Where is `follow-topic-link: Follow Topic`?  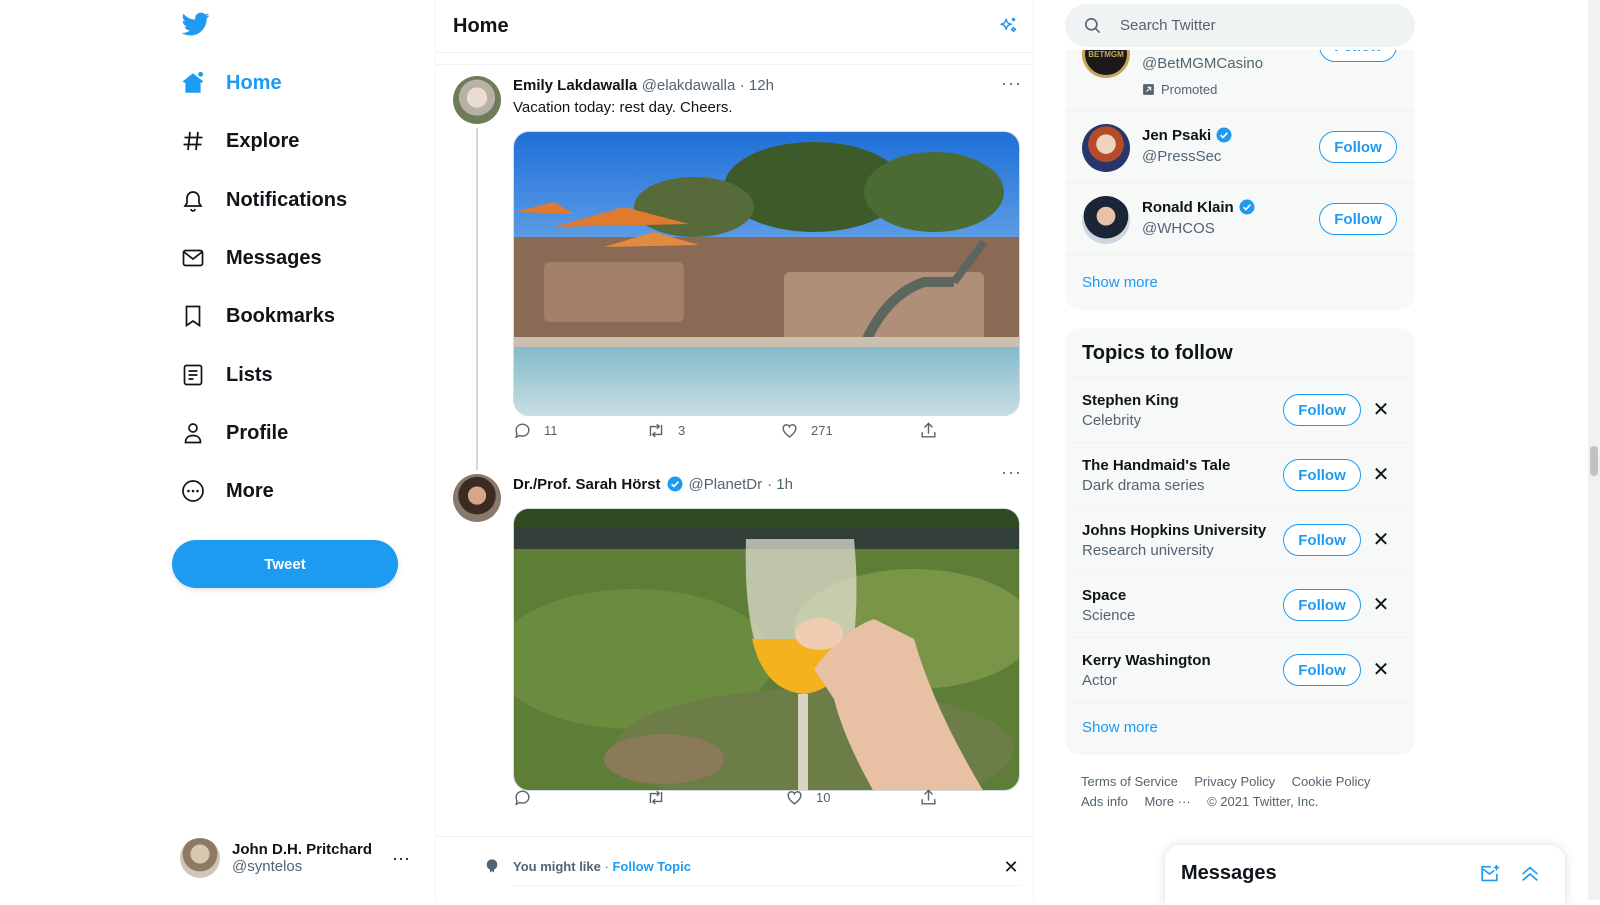
follow-topic-link: Follow Topic is located at coordinates (651, 866).